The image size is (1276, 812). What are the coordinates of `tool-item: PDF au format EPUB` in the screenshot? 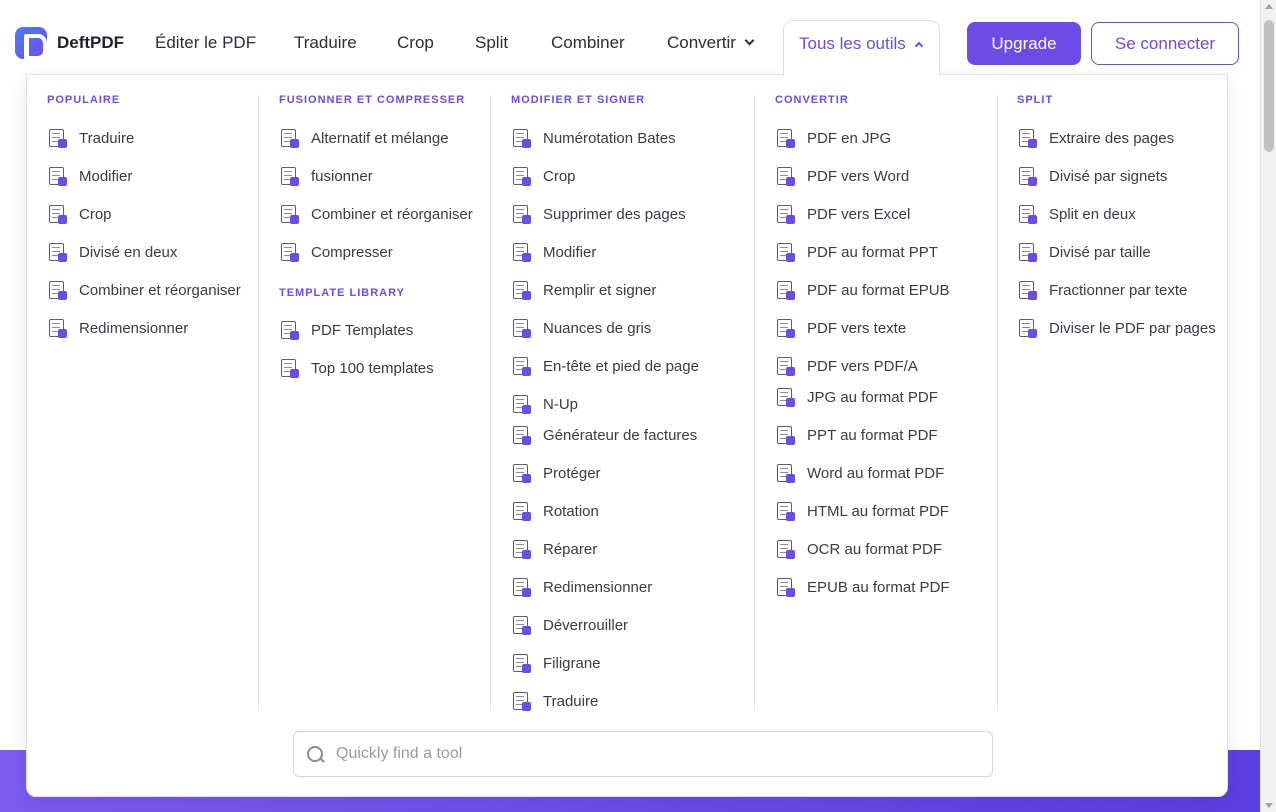 It's located at (862, 290).